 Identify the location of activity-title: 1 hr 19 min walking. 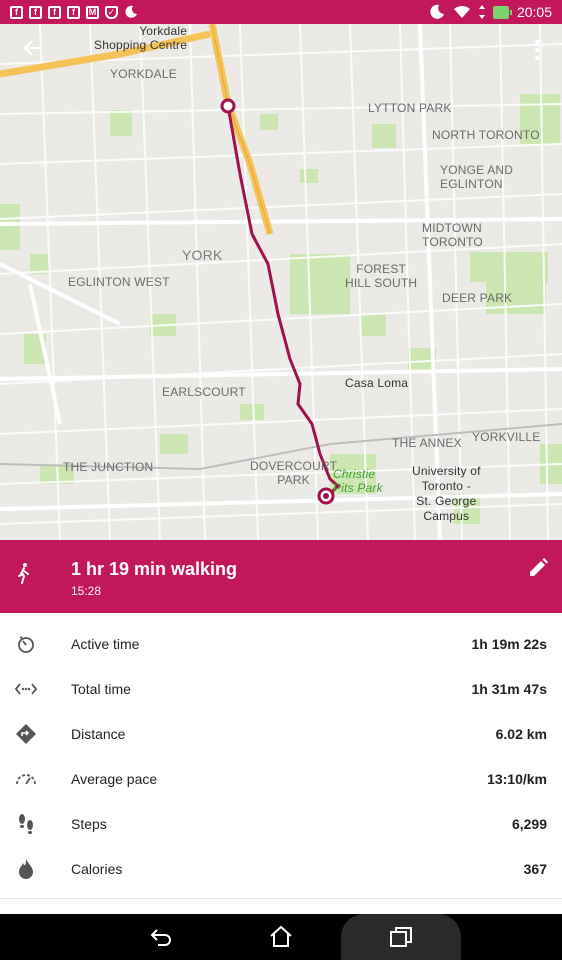
(154, 569).